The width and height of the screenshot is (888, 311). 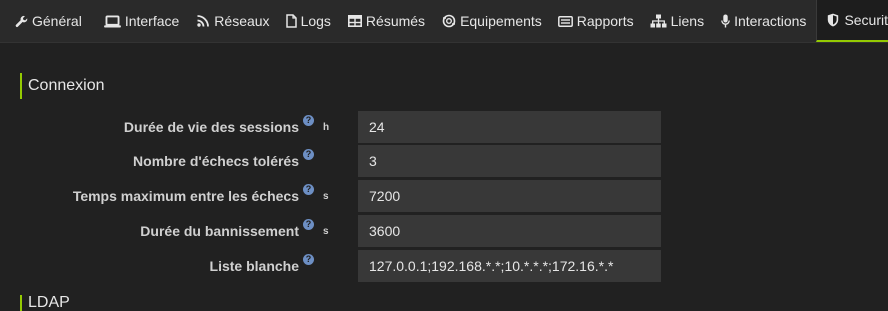 What do you see at coordinates (57, 21) in the screenshot?
I see `tab-label: Général` at bounding box center [57, 21].